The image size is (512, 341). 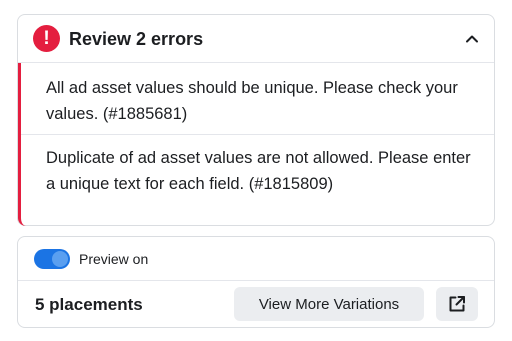 I want to click on errors-title: Review 2 errors, so click(x=136, y=39).